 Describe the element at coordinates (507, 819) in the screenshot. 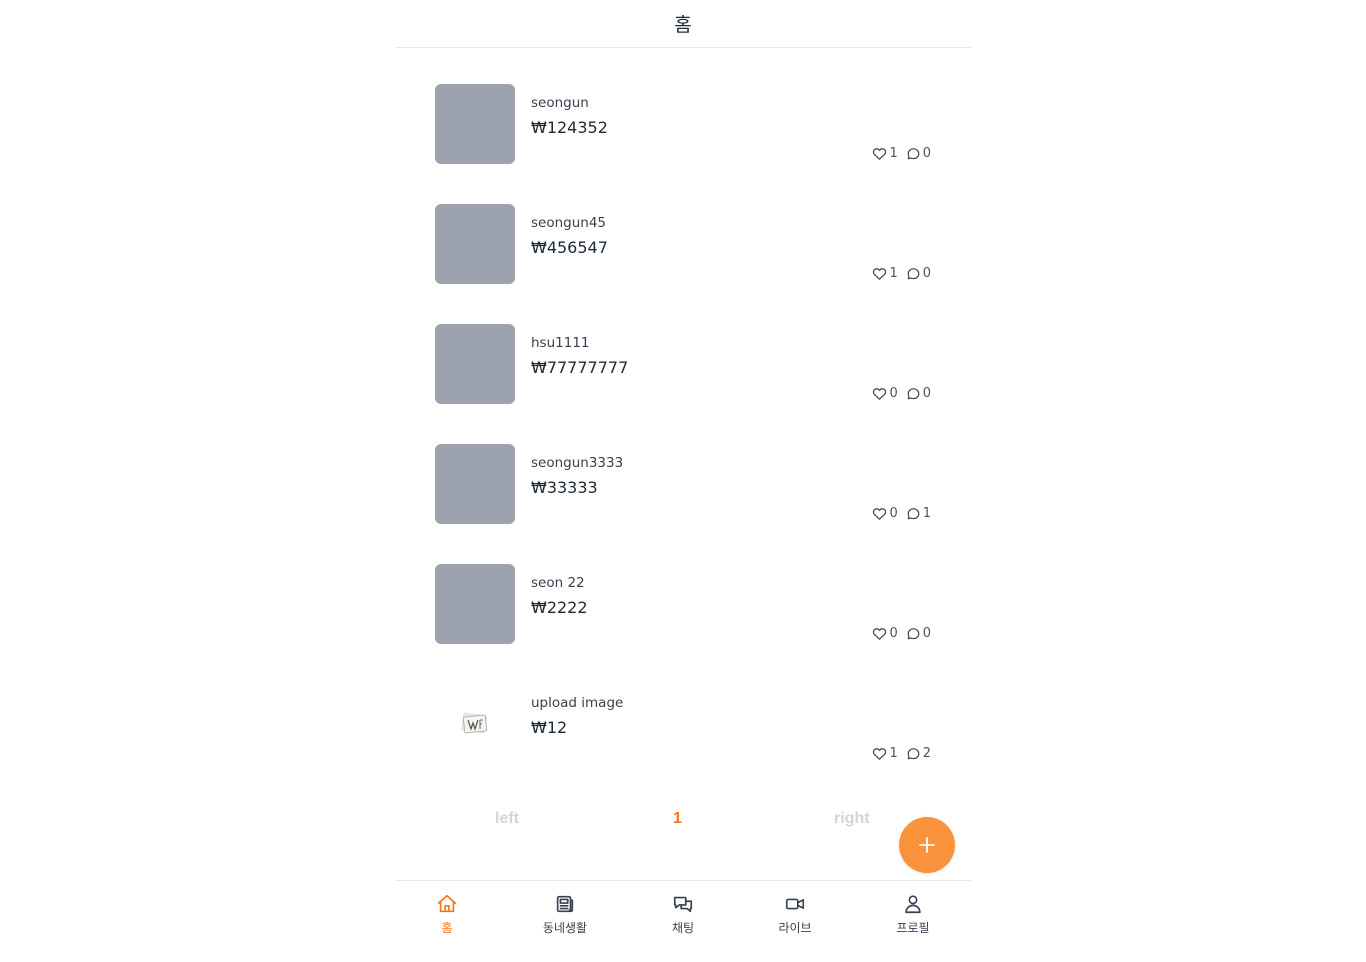

I see `pagination-prev-button: left` at that location.